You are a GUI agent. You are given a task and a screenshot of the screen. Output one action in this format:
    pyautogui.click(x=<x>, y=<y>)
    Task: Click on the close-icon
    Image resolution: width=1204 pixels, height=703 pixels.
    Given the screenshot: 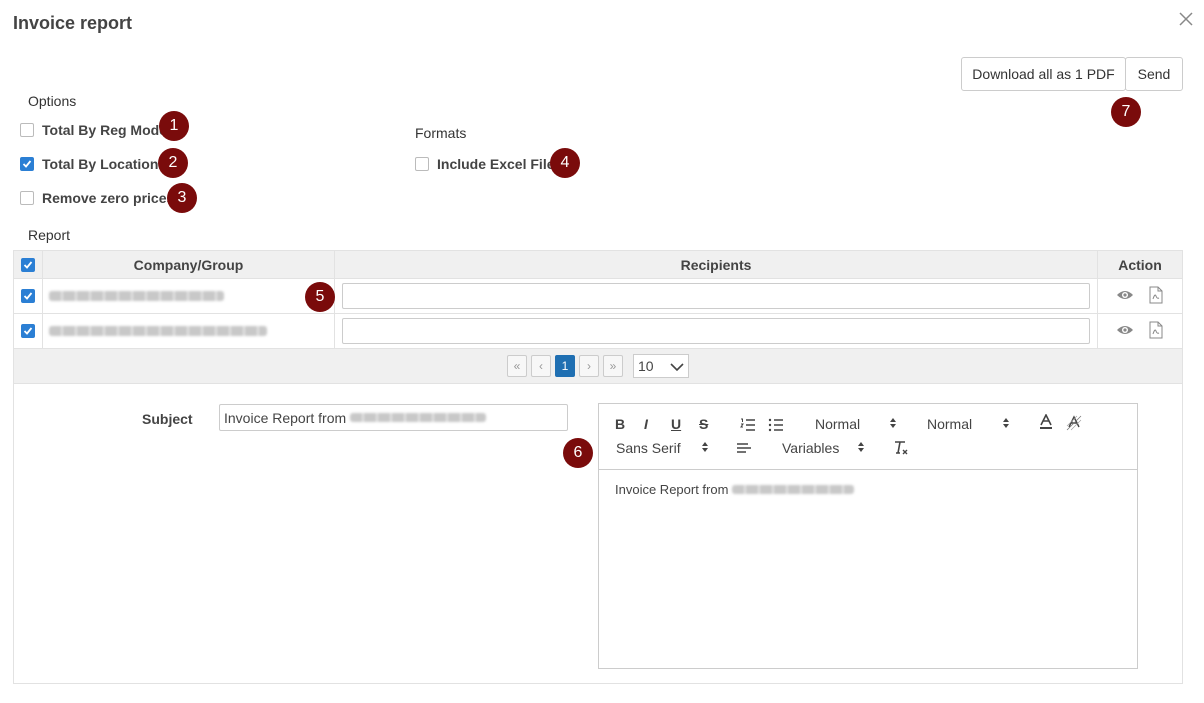 What is the action you would take?
    pyautogui.click(x=1186, y=20)
    